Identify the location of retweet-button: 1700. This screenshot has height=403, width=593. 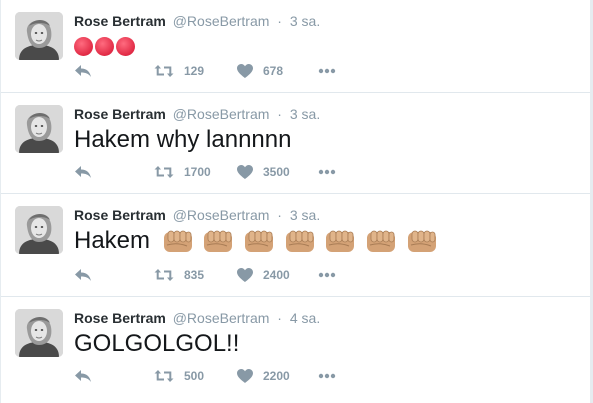
(195, 172).